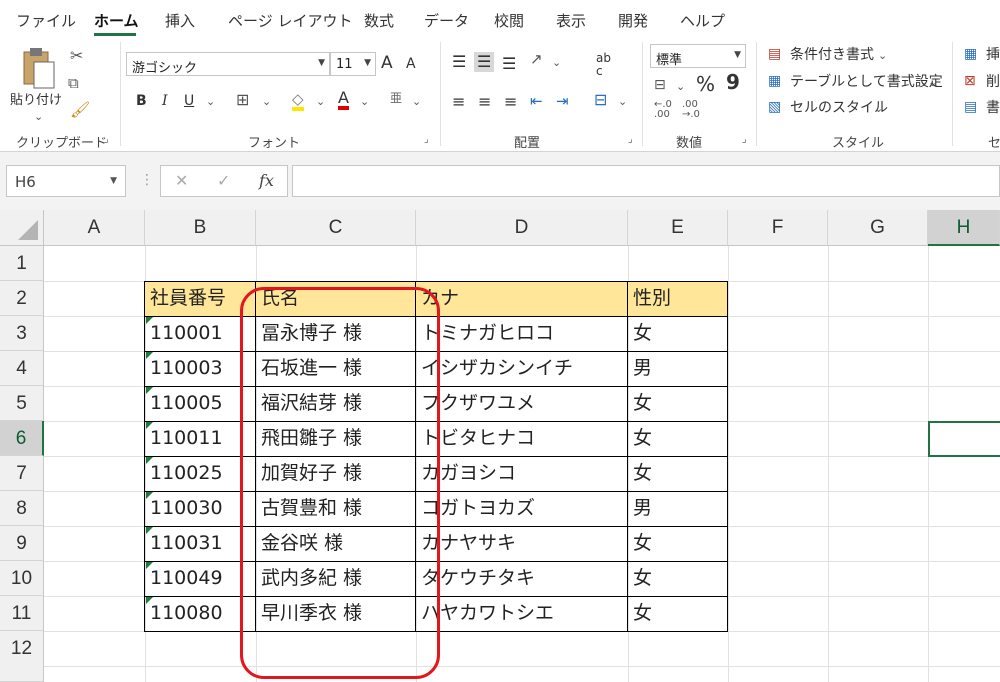 This screenshot has height=682, width=1000. Describe the element at coordinates (663, 110) in the screenshot. I see `increase-decimal-icon: ←.0.00` at that location.